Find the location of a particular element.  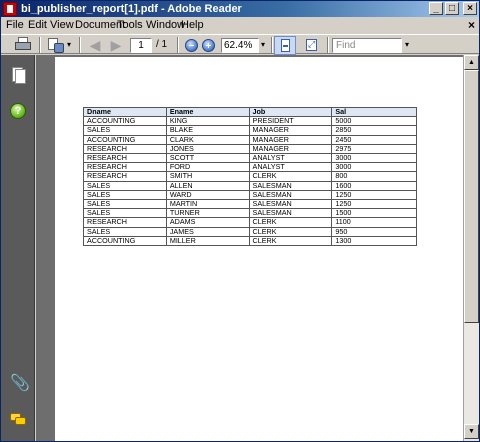

single-page-glyph is located at coordinates (285, 45).